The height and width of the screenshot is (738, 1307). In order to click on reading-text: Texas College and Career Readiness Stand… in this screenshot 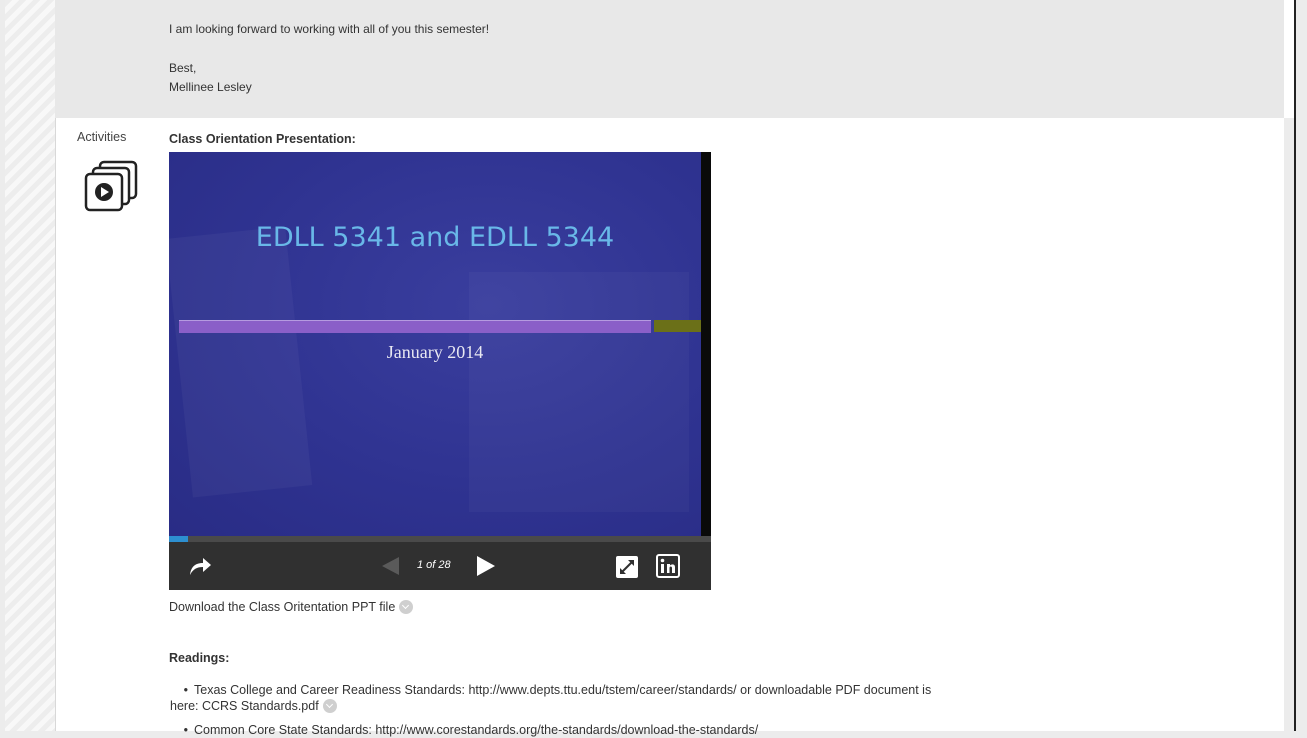, I will do `click(563, 690)`.